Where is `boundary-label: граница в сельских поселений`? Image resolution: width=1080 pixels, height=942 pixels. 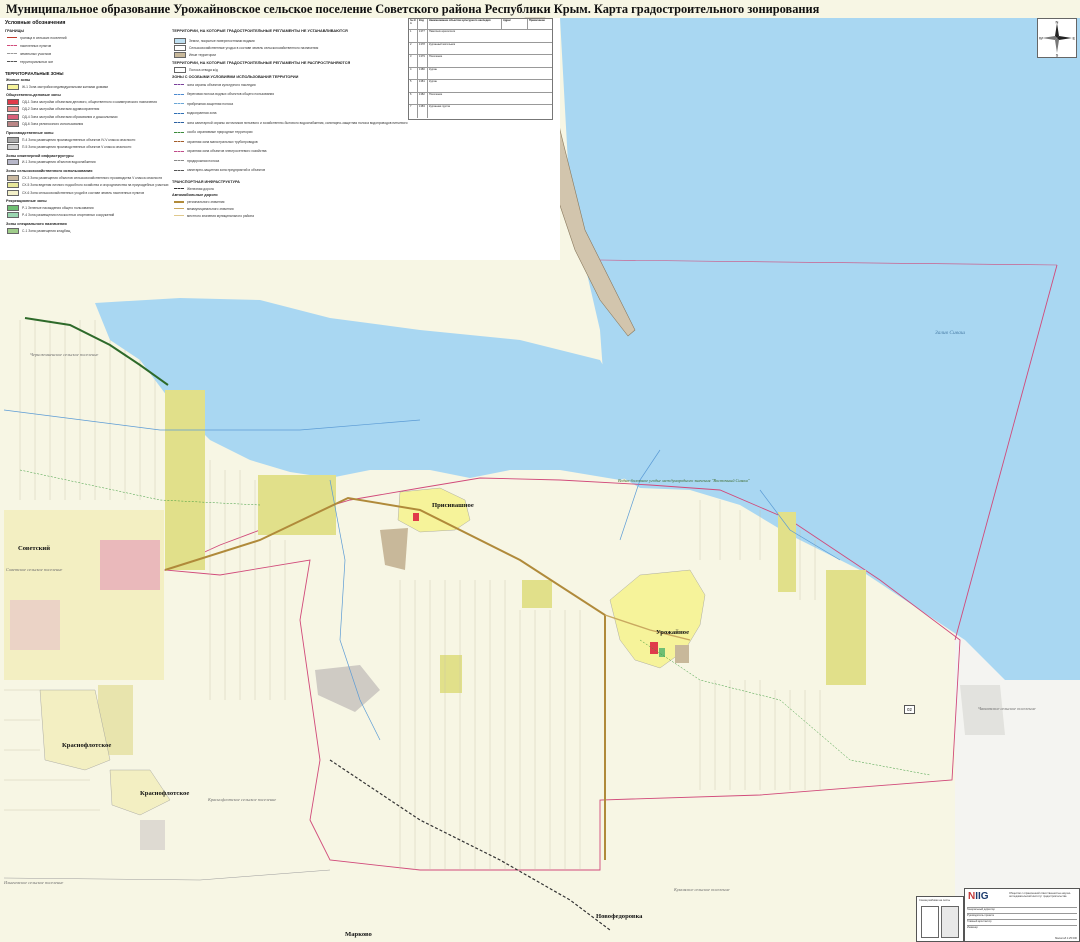
boundary-label: граница в сельских поселений is located at coordinates (43, 37).